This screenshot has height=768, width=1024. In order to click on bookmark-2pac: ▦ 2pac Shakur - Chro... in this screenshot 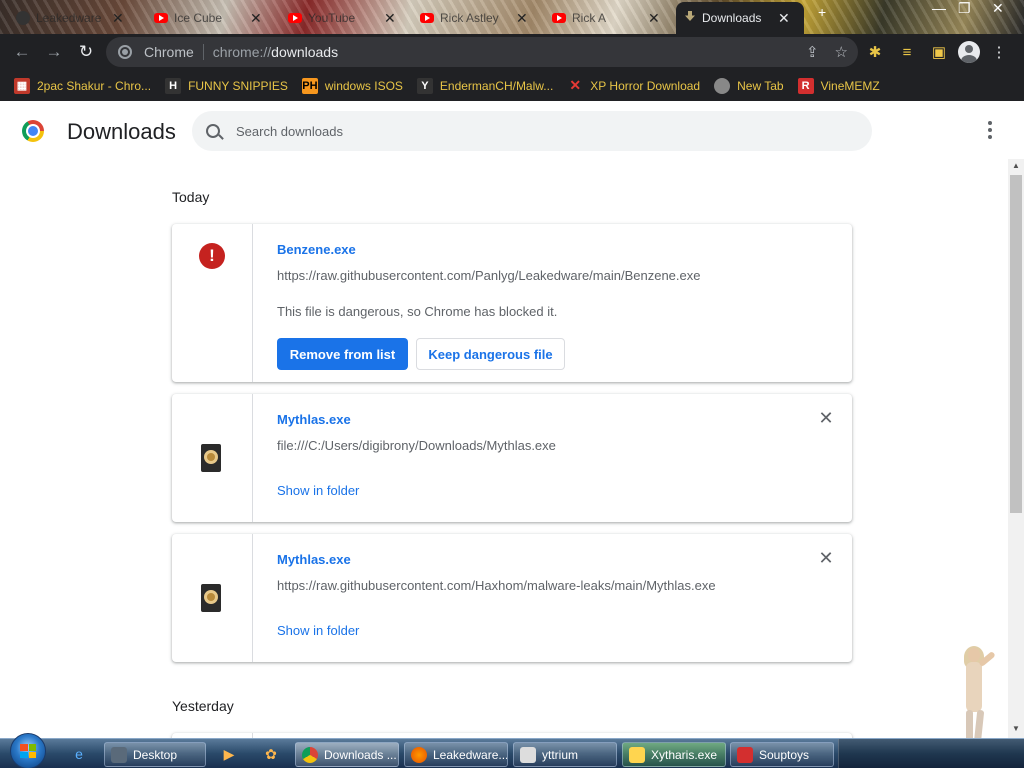, I will do `click(82, 85)`.